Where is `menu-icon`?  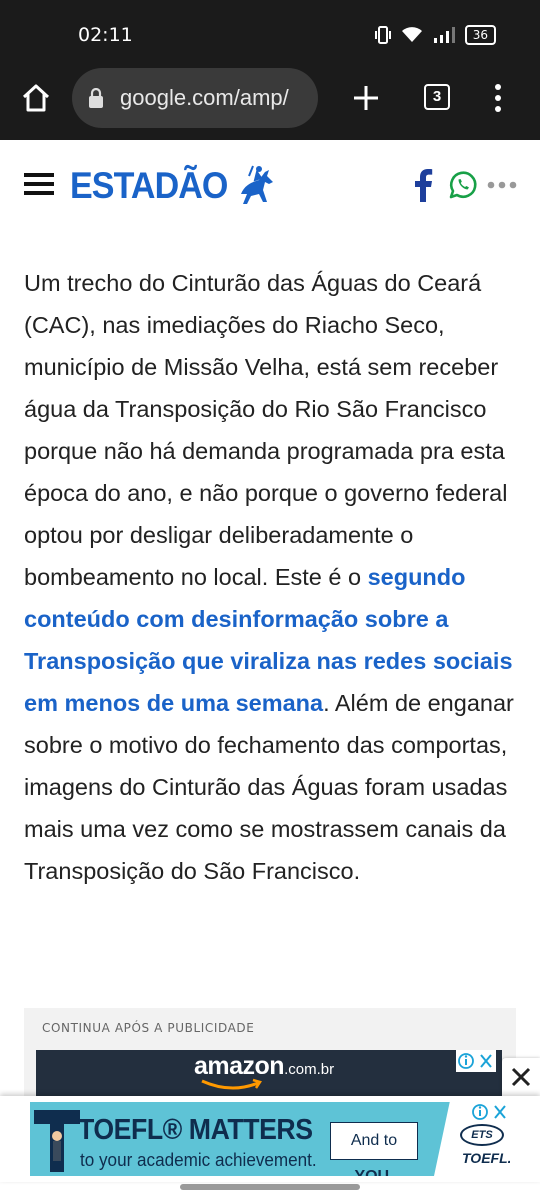 menu-icon is located at coordinates (498, 98).